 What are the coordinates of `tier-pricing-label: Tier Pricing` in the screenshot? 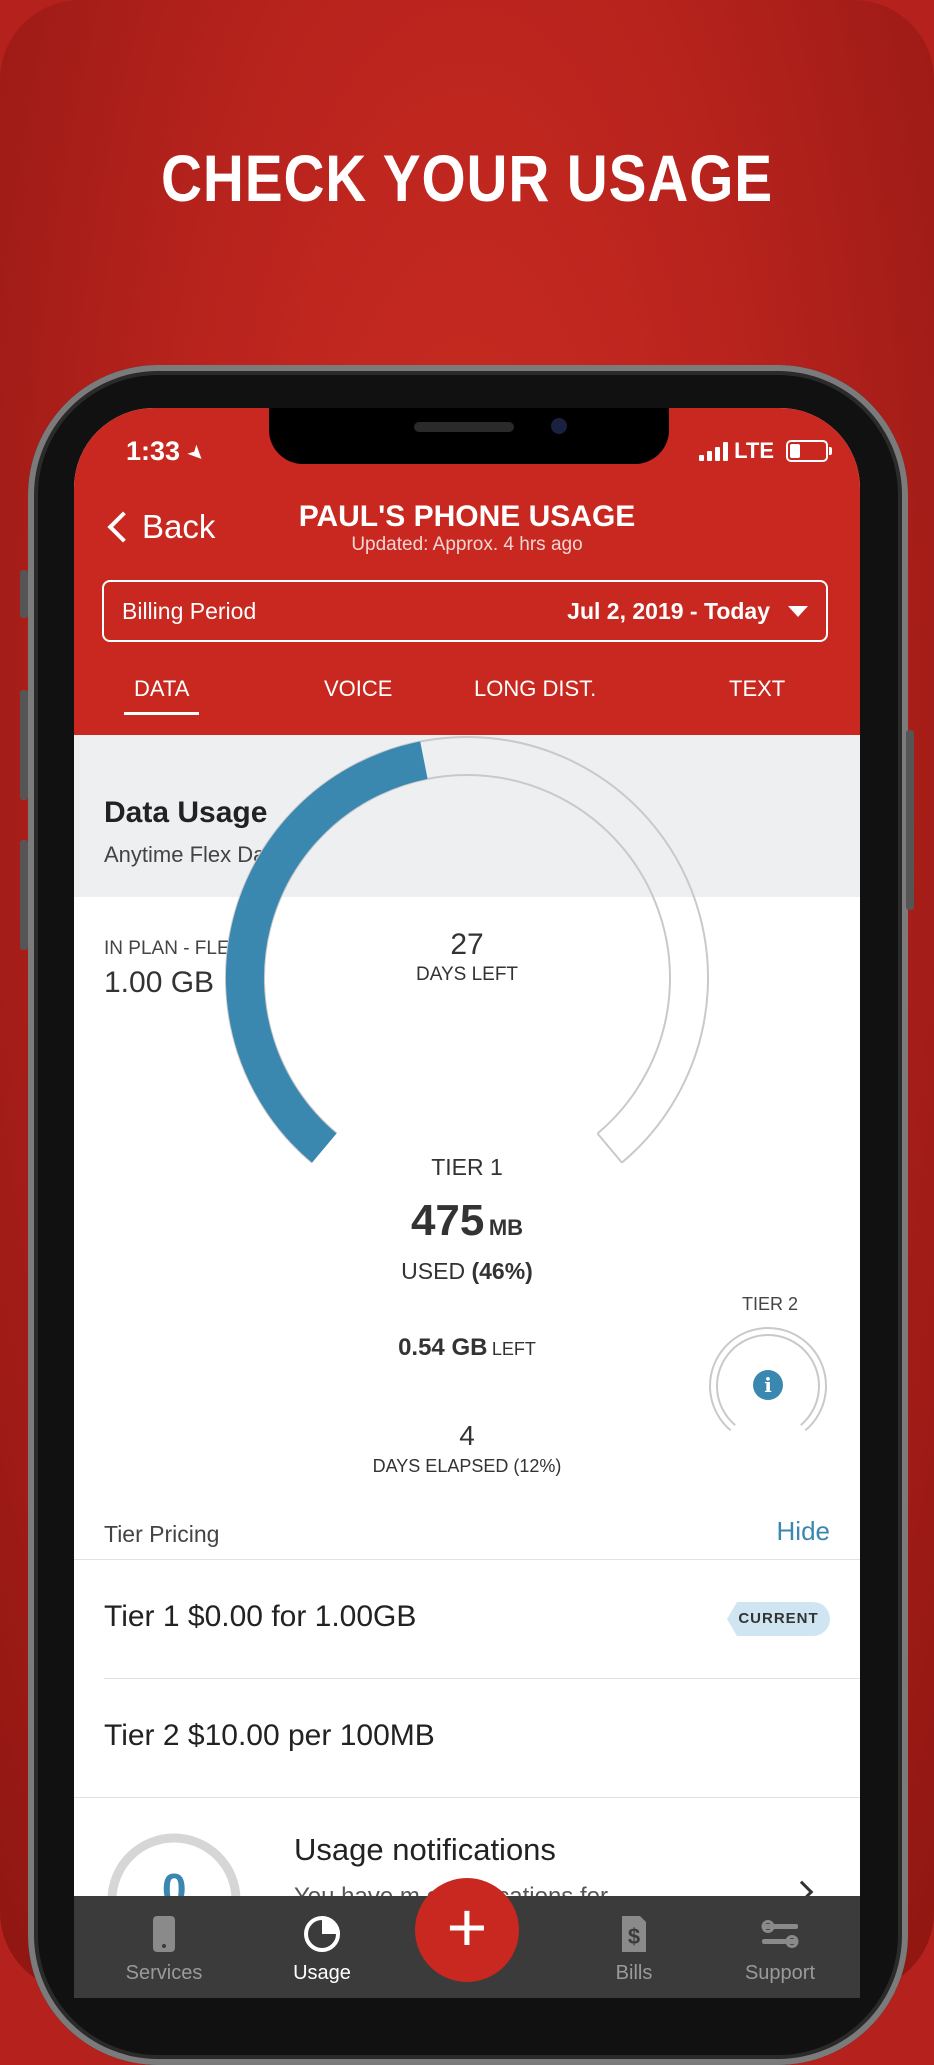 It's located at (162, 1534).